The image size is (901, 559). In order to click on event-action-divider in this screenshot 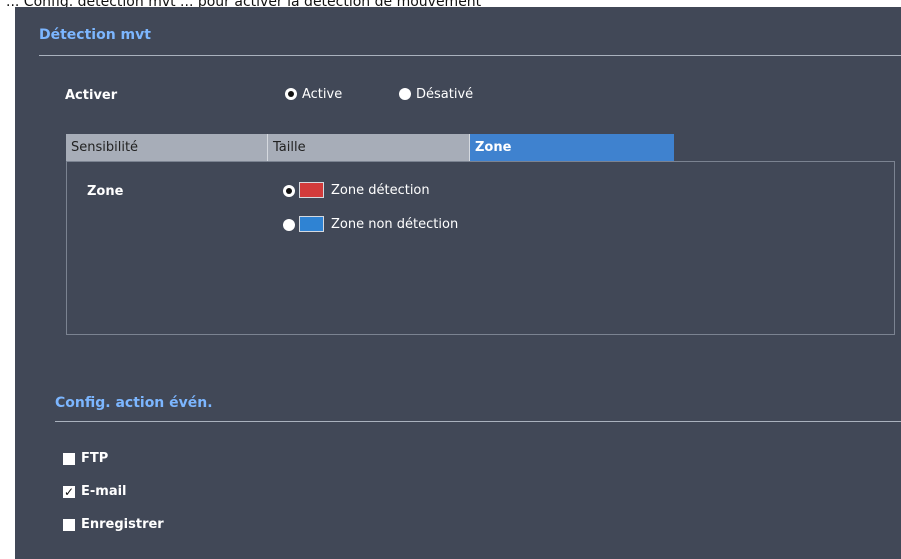, I will do `click(478, 421)`.